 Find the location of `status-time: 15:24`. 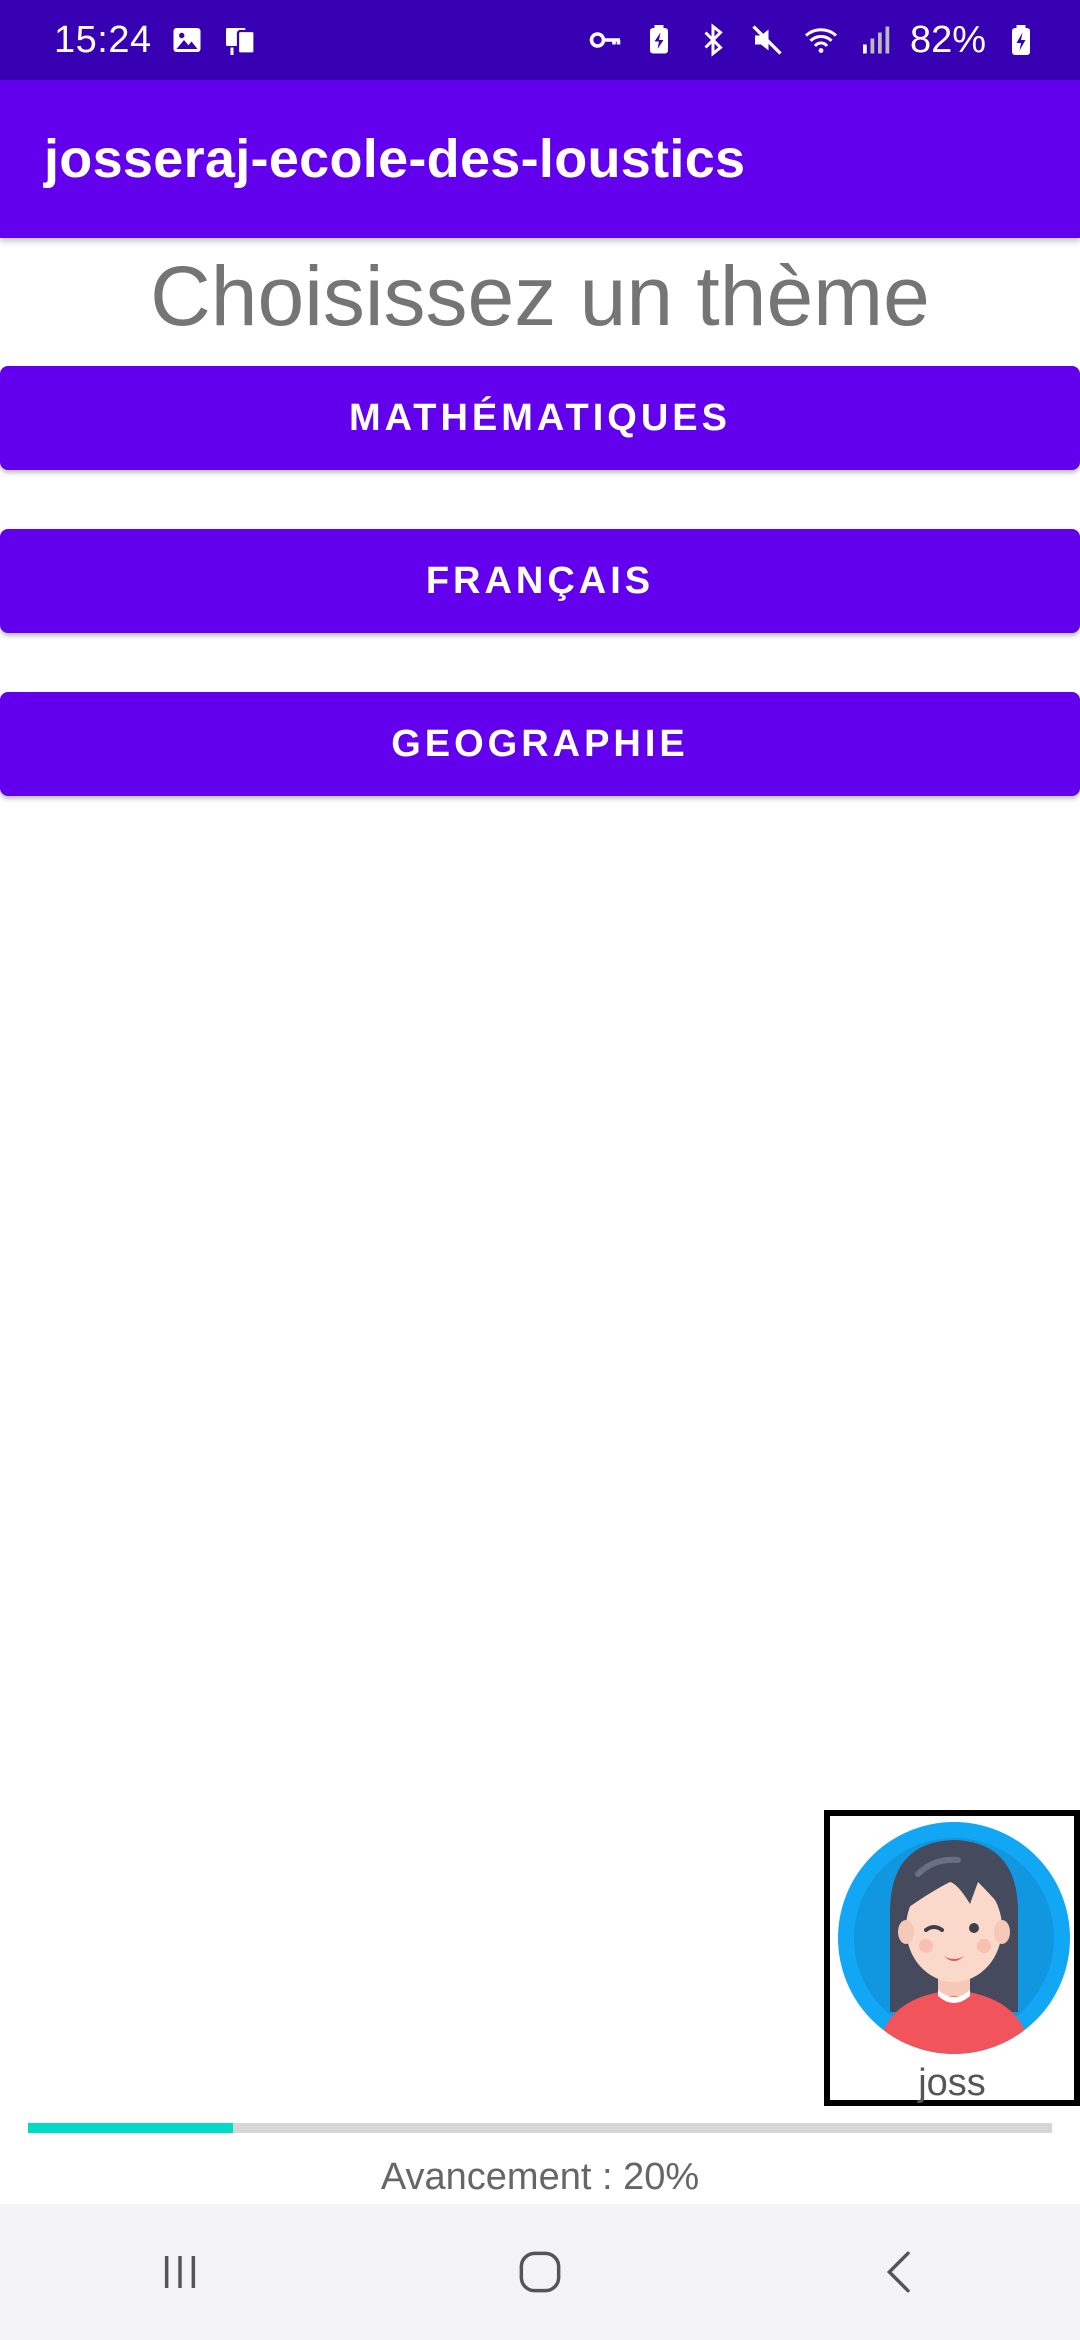

status-time: 15:24 is located at coordinates (103, 39).